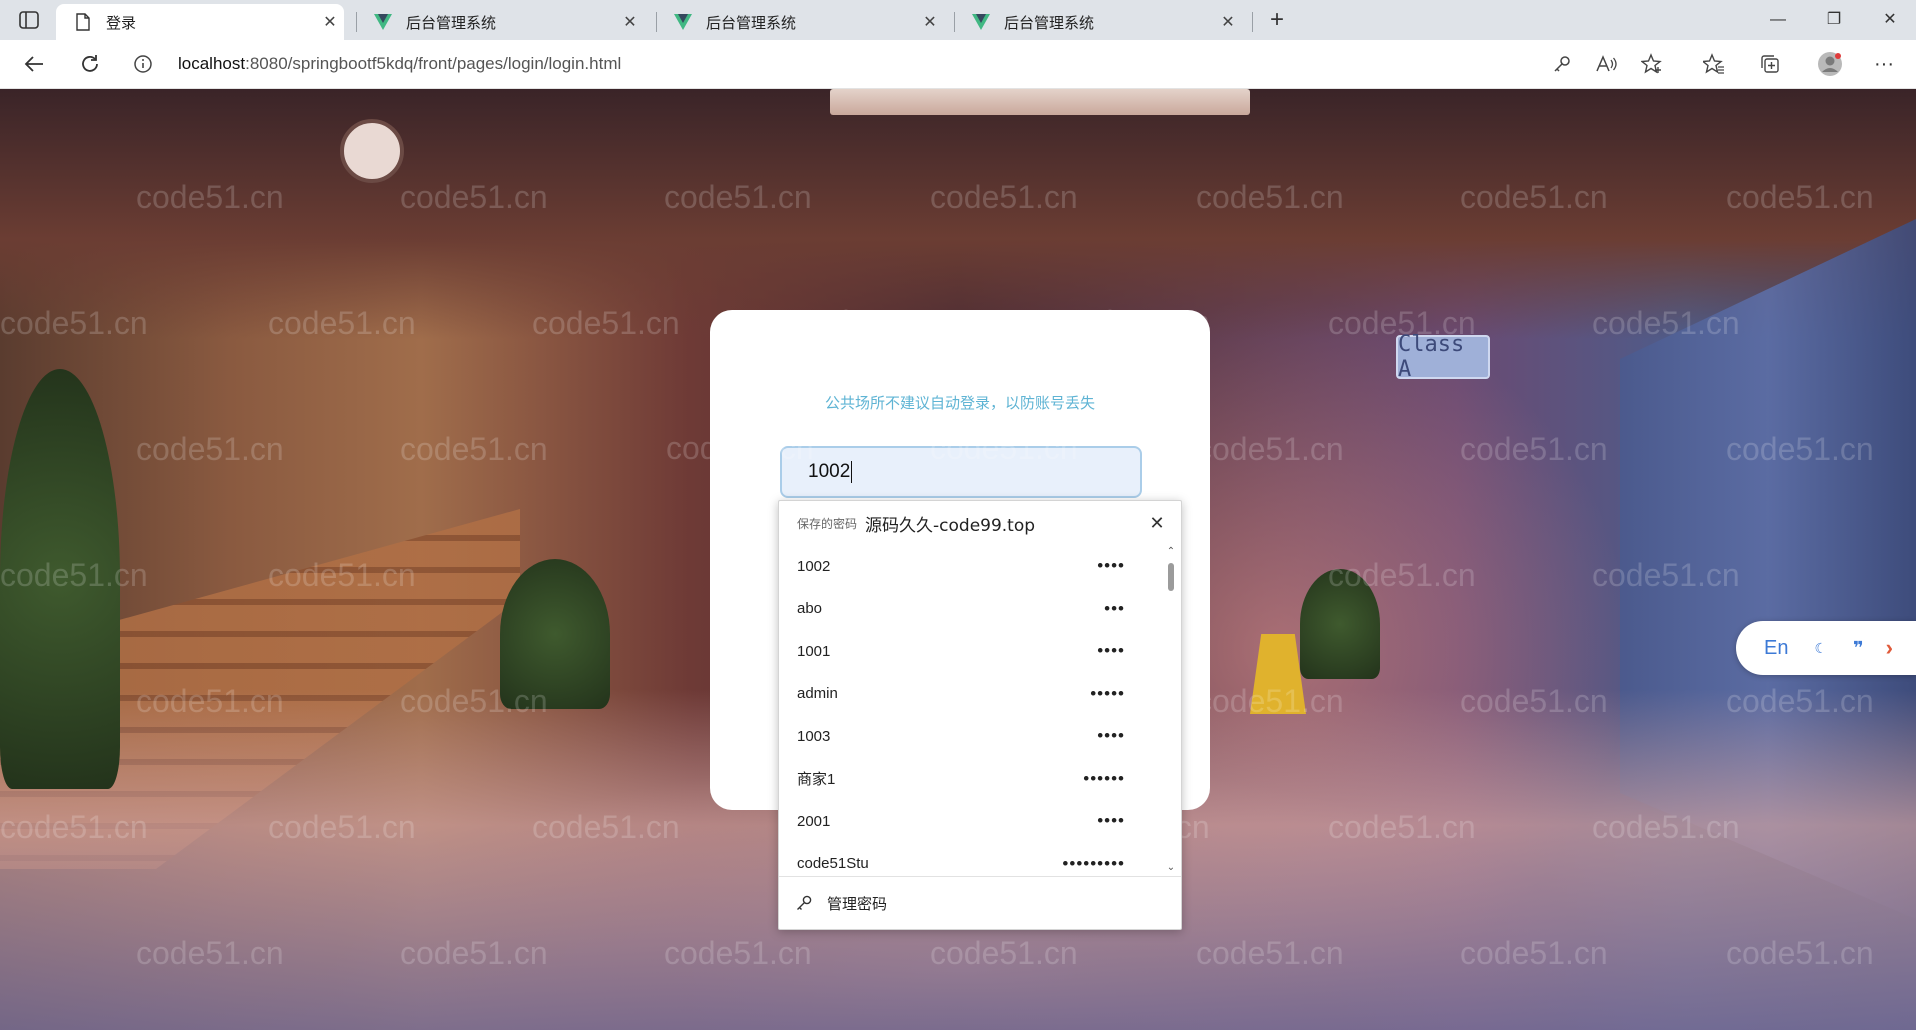 Image resolution: width=1916 pixels, height=1030 pixels. I want to click on credential-password-mask: •••, so click(1114, 608).